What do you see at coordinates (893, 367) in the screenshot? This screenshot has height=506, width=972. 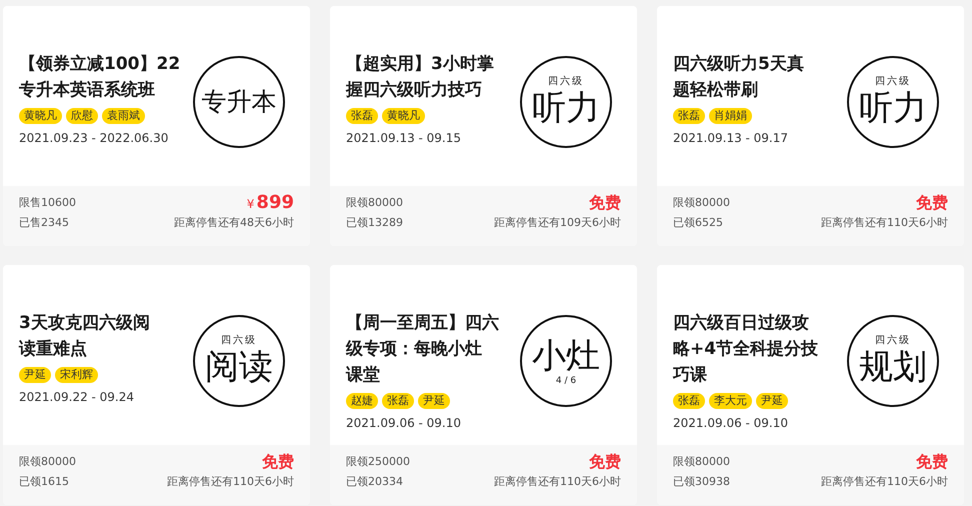 I see `emblem-title: 规划` at bounding box center [893, 367].